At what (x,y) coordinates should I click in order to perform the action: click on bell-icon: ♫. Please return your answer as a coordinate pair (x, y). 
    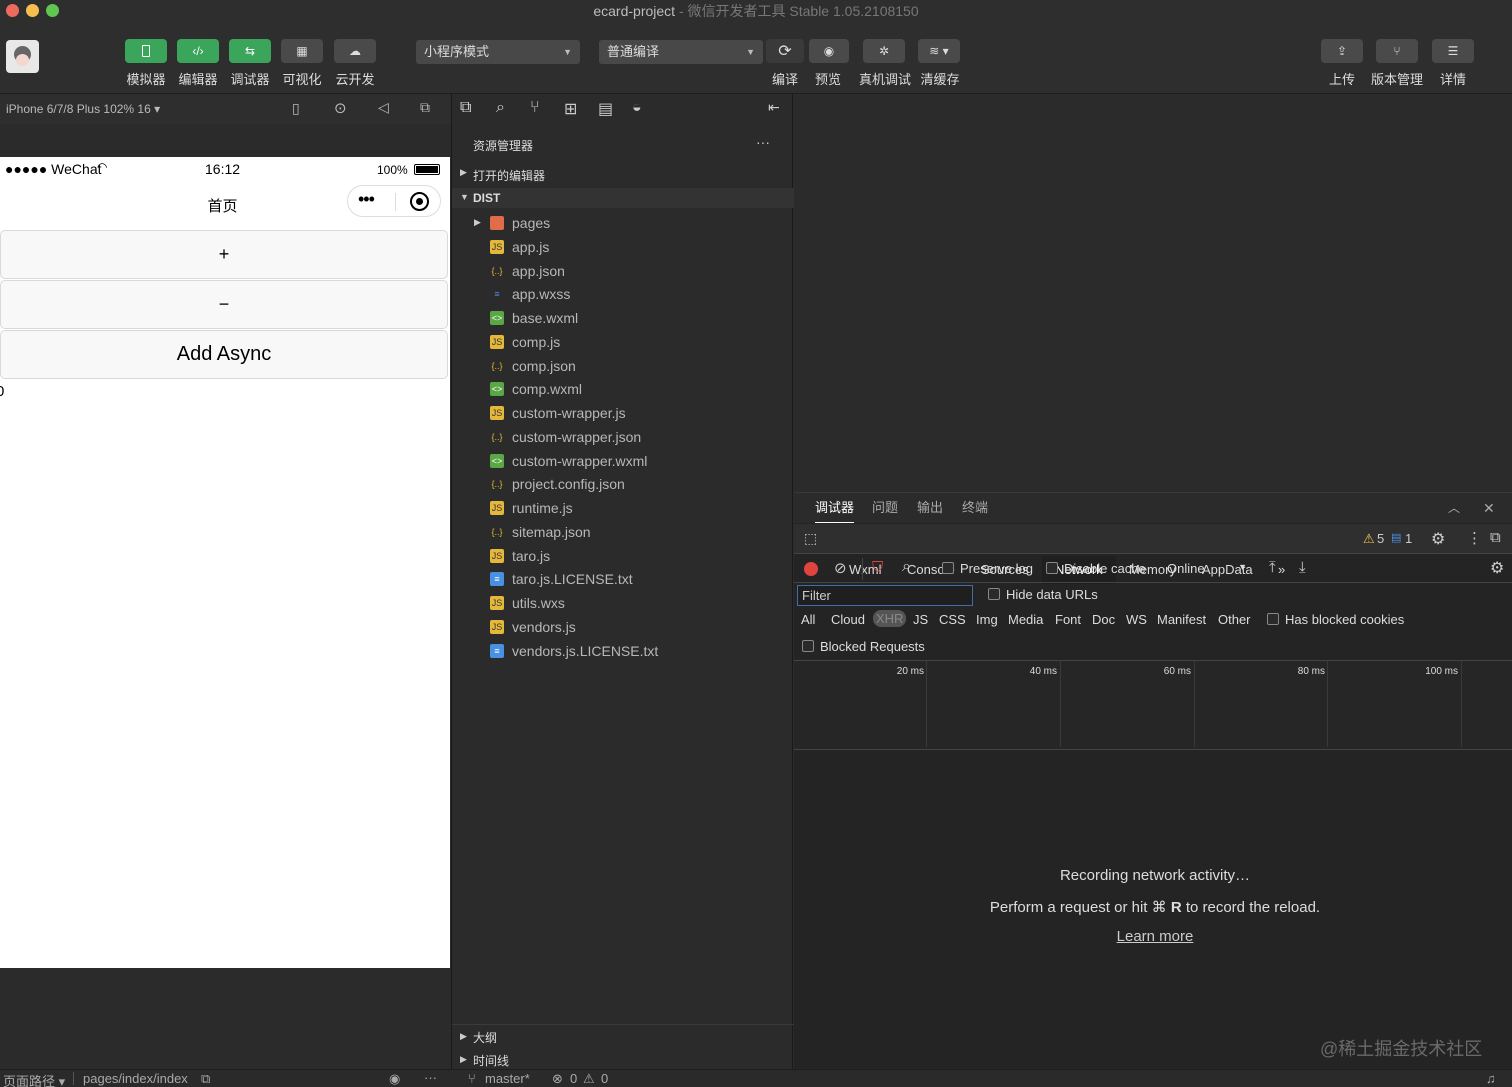
    Looking at the image, I should click on (1491, 1078).